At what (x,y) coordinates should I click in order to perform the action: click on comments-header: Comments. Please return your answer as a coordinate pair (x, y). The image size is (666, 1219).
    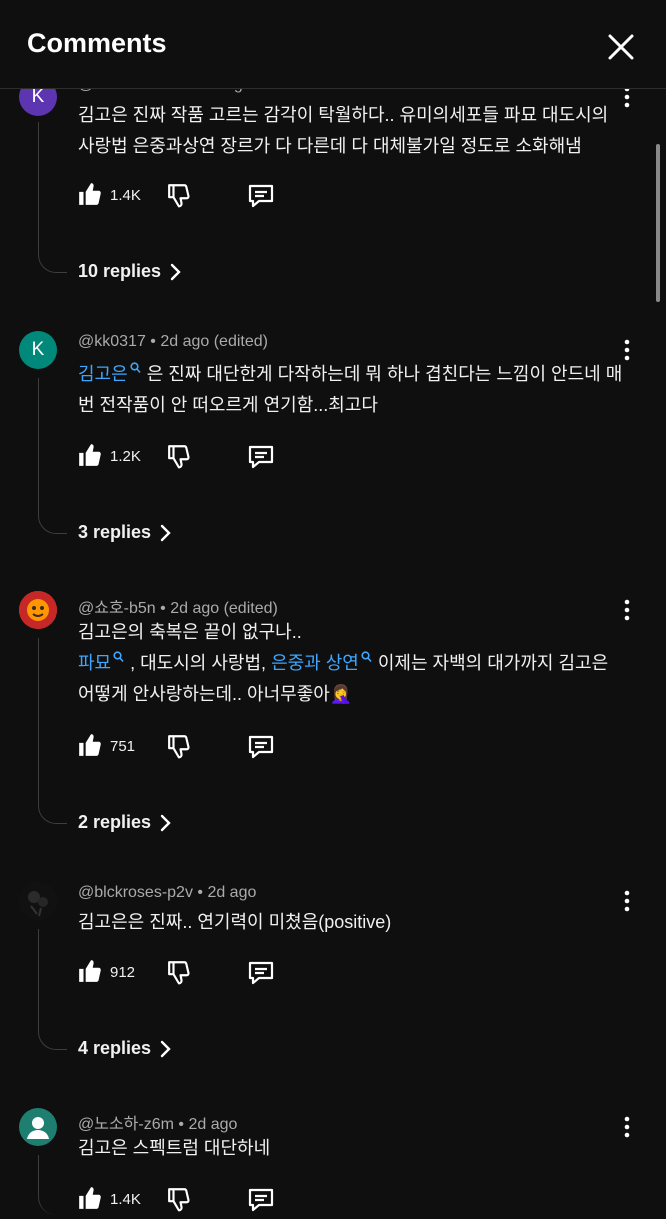
    Looking at the image, I should click on (333, 44).